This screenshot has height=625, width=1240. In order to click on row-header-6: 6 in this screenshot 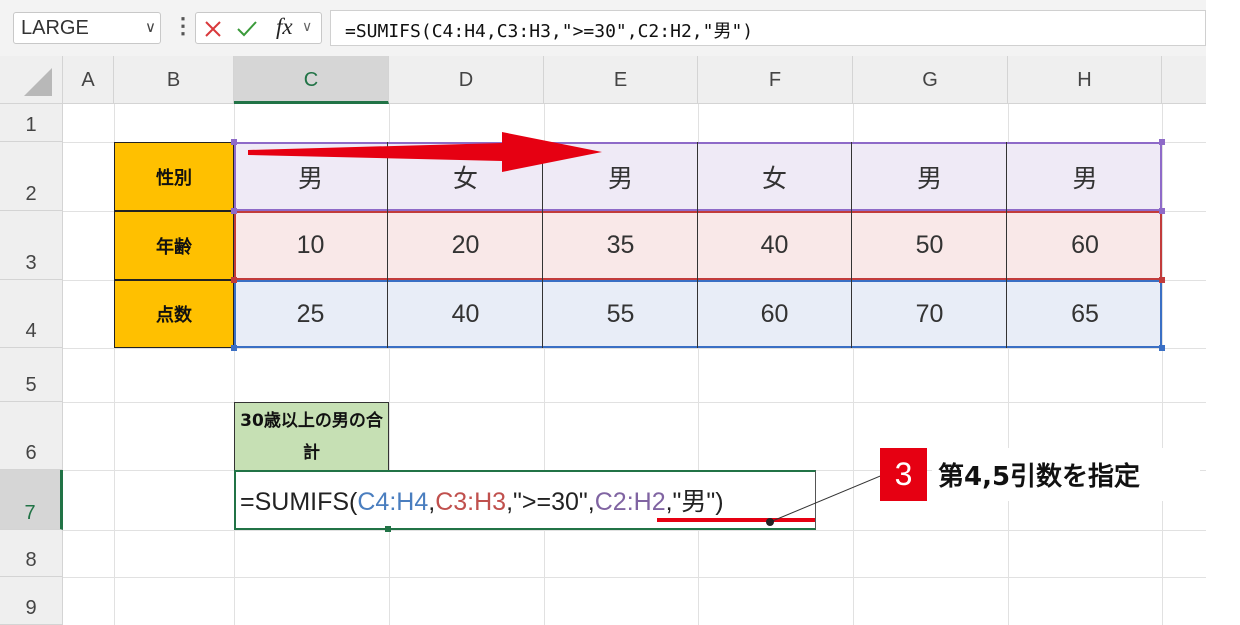, I will do `click(31, 436)`.